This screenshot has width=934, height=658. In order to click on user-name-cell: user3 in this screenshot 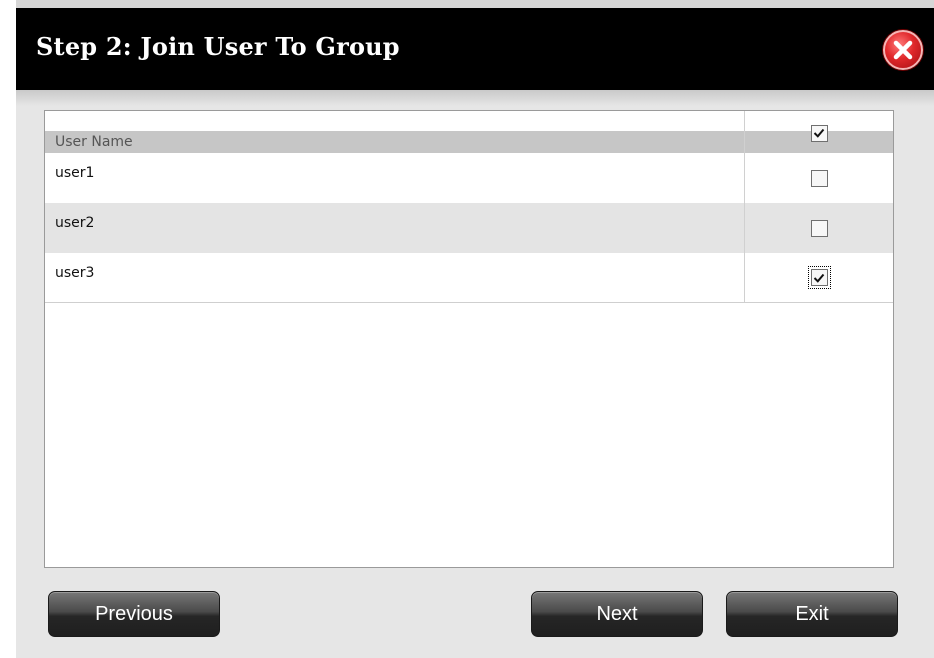, I will do `click(75, 273)`.